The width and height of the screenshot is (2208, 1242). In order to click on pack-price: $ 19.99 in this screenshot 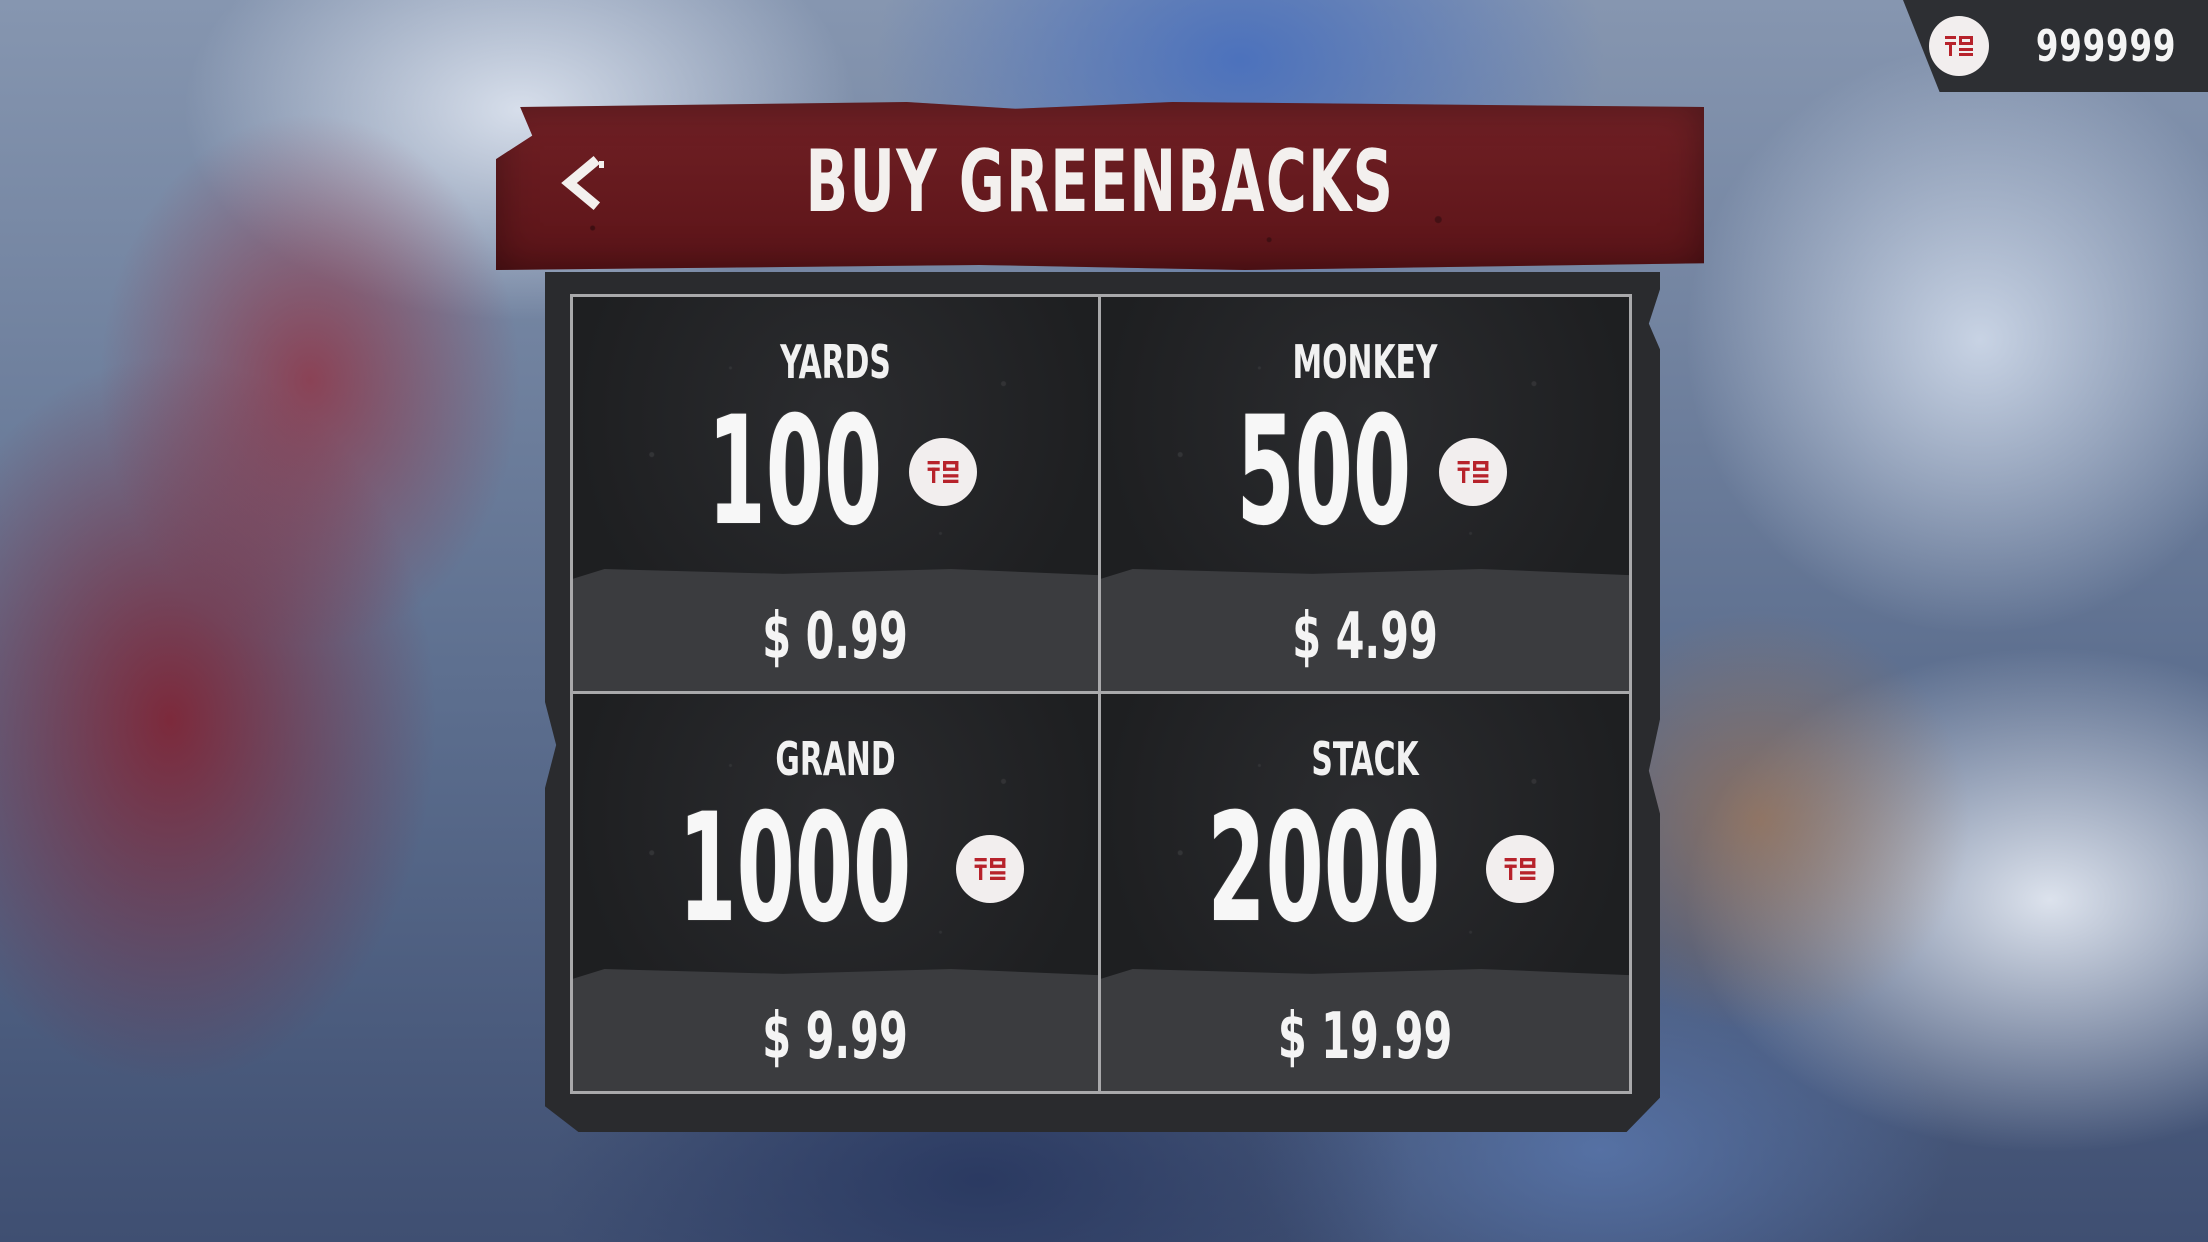, I will do `click(1365, 1037)`.